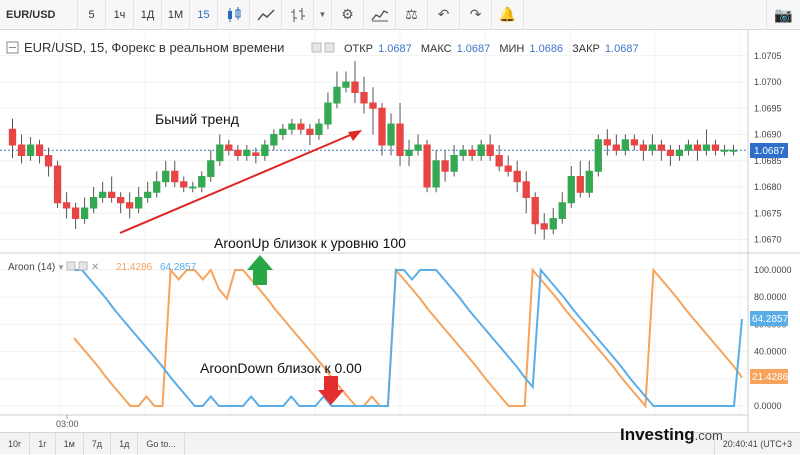 The height and width of the screenshot is (455, 800). What do you see at coordinates (176, 15) in the screenshot?
I see `interval-1m-button: 1М` at bounding box center [176, 15].